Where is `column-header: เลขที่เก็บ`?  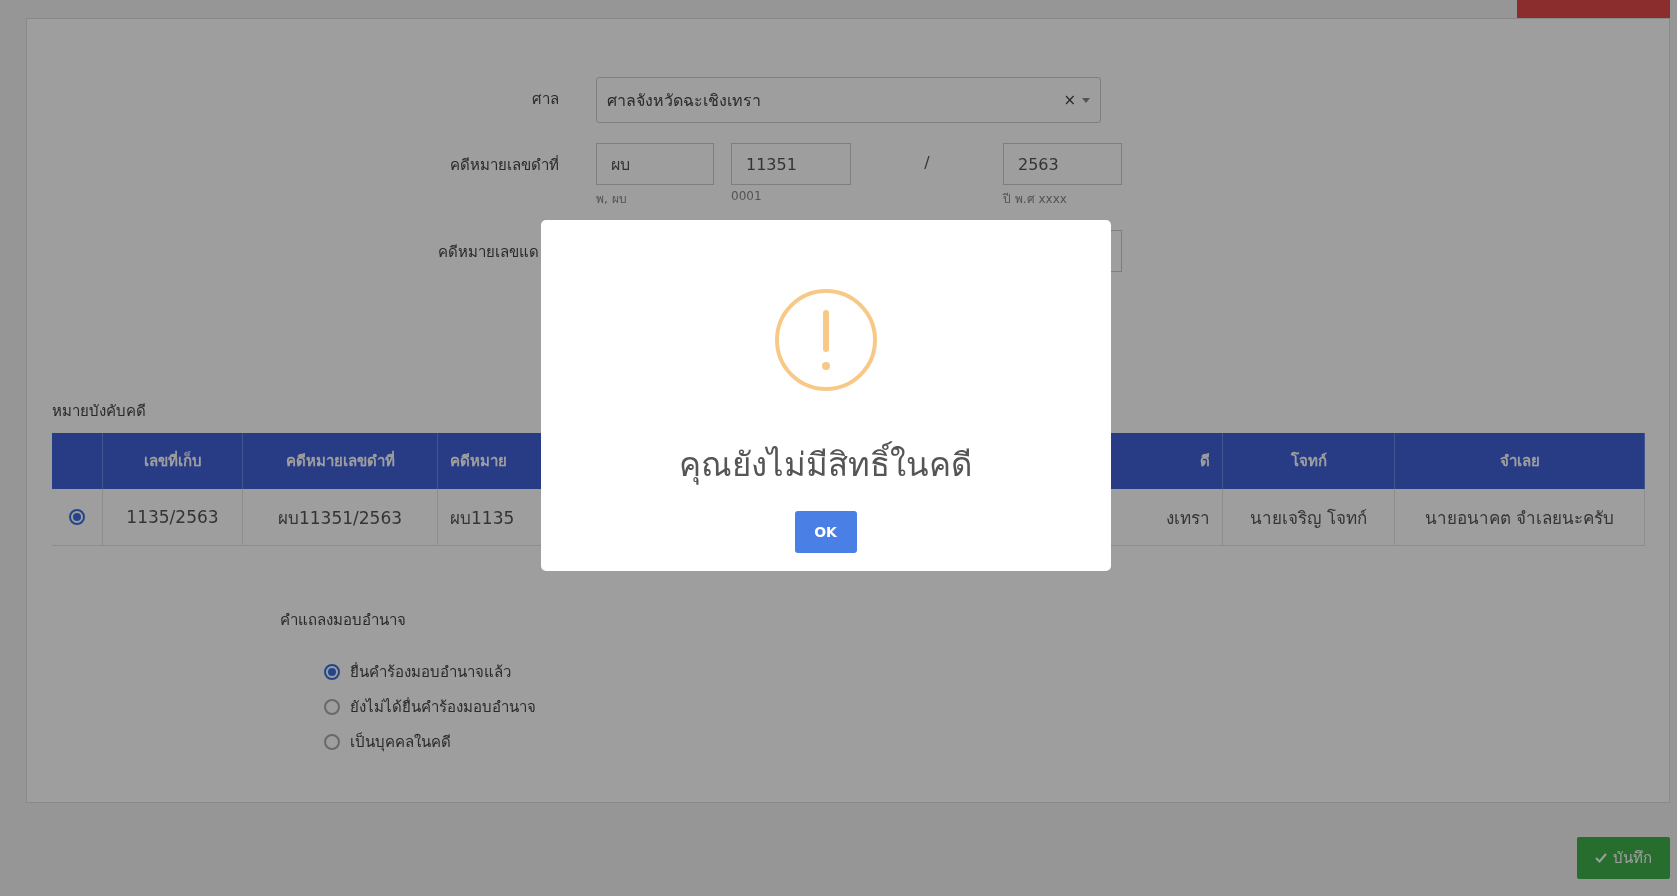 column-header: เลขที่เก็บ is located at coordinates (173, 461).